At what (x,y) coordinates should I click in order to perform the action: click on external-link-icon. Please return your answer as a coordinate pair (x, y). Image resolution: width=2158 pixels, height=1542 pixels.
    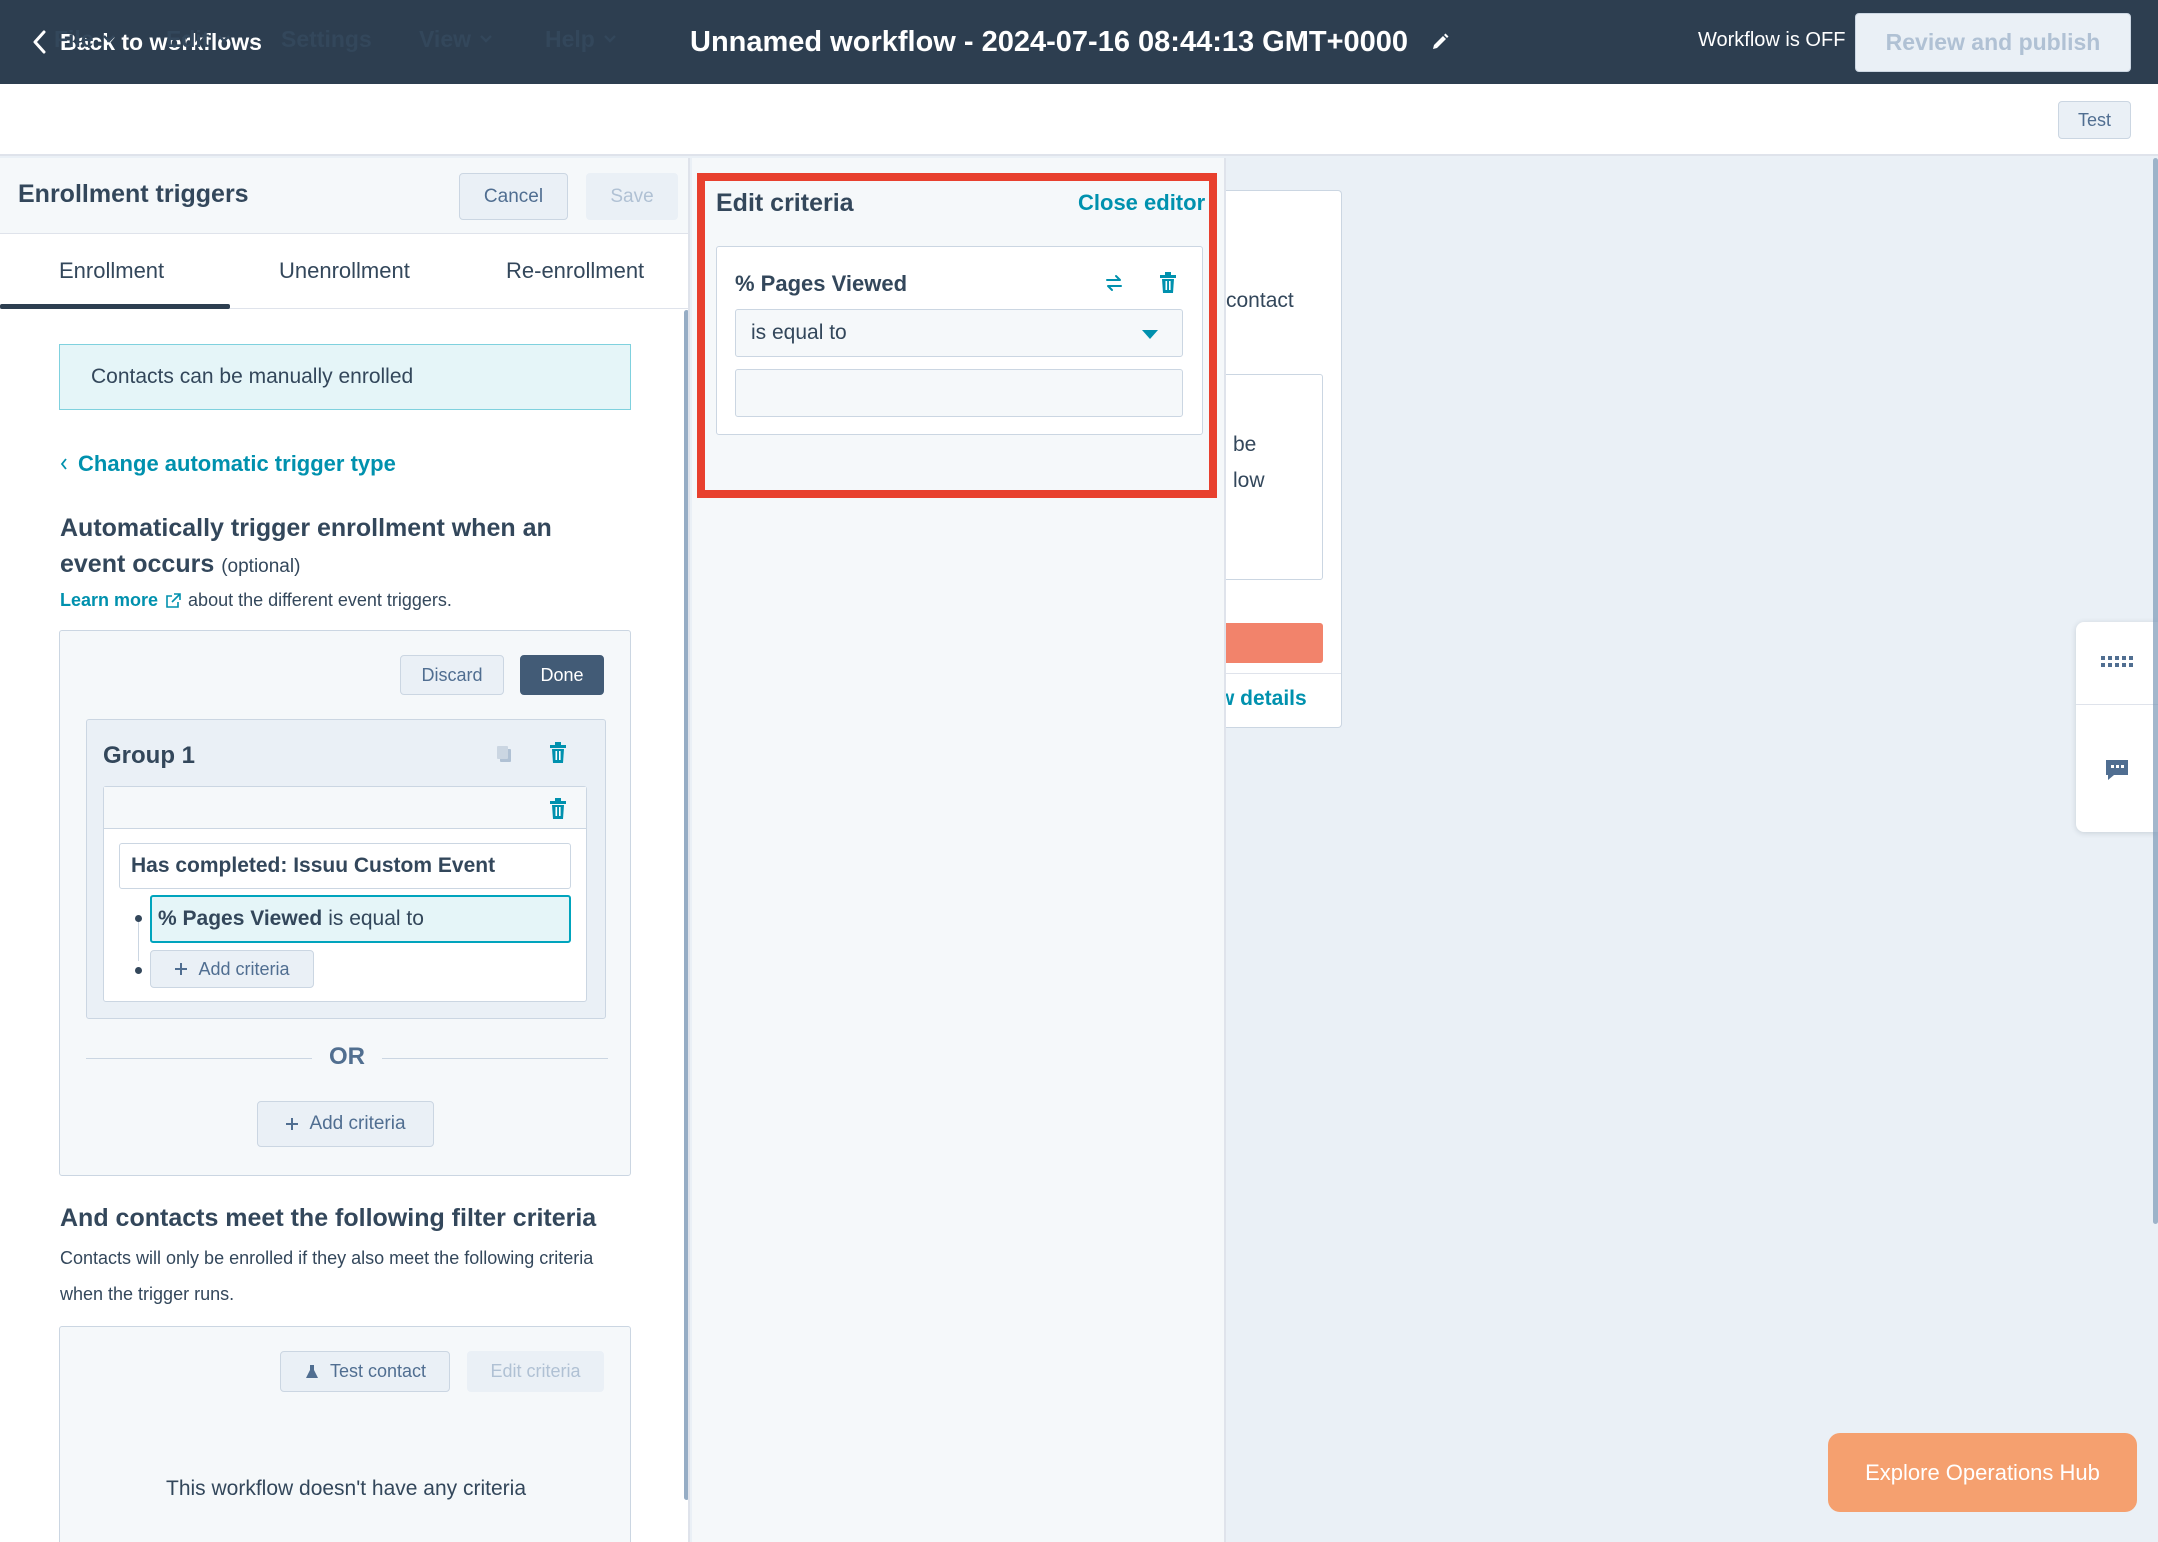
    Looking at the image, I should click on (173, 601).